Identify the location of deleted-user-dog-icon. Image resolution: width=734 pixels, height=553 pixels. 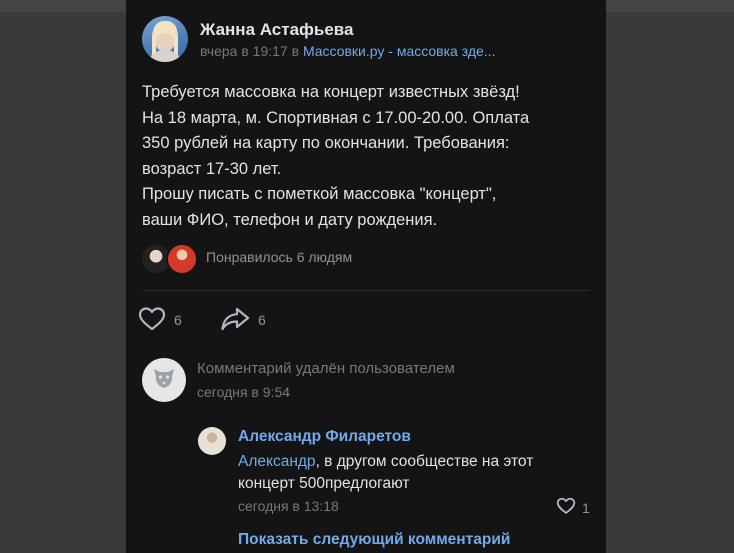
(164, 380).